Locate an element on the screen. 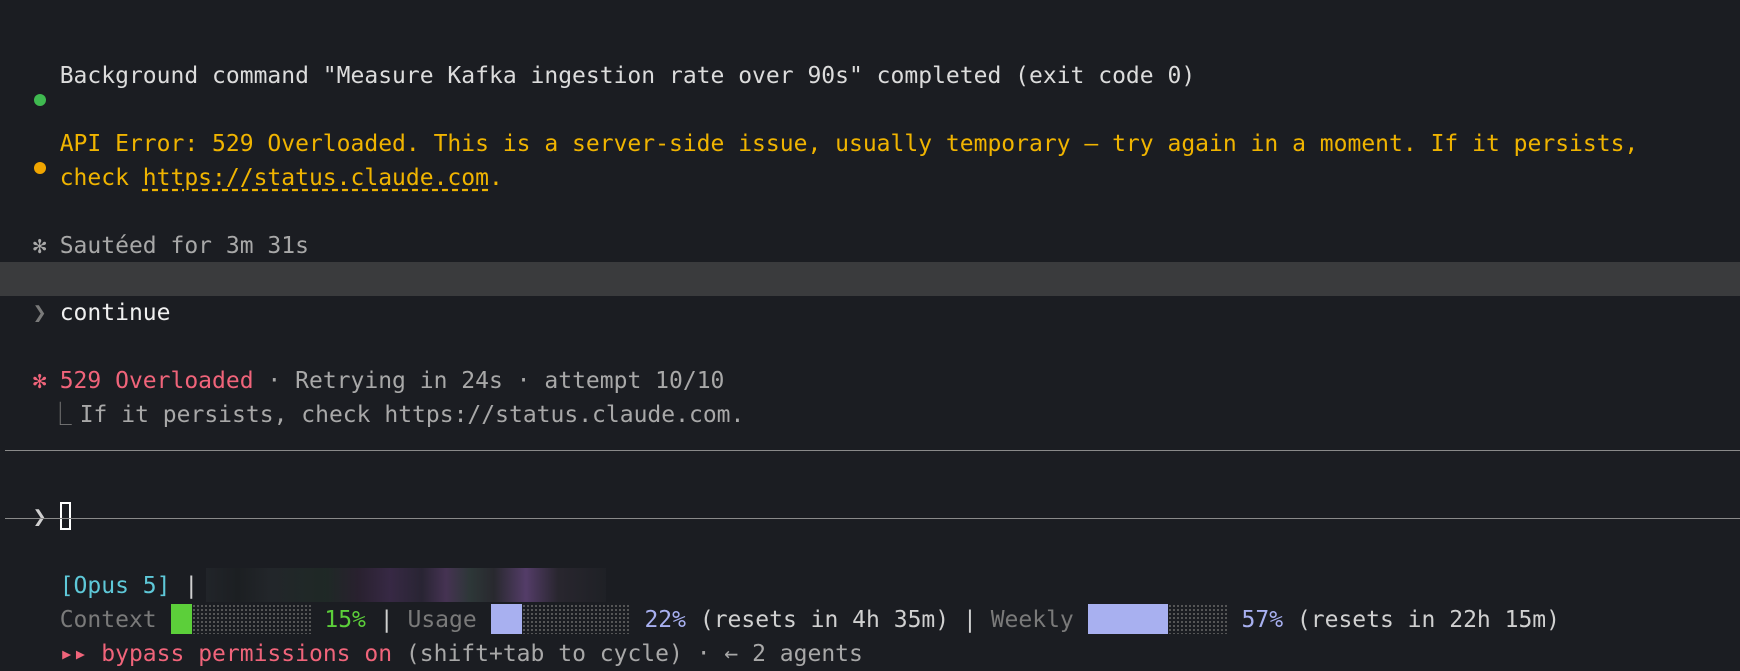 The height and width of the screenshot is (671, 1740). api-error-period: . is located at coordinates (495, 178).